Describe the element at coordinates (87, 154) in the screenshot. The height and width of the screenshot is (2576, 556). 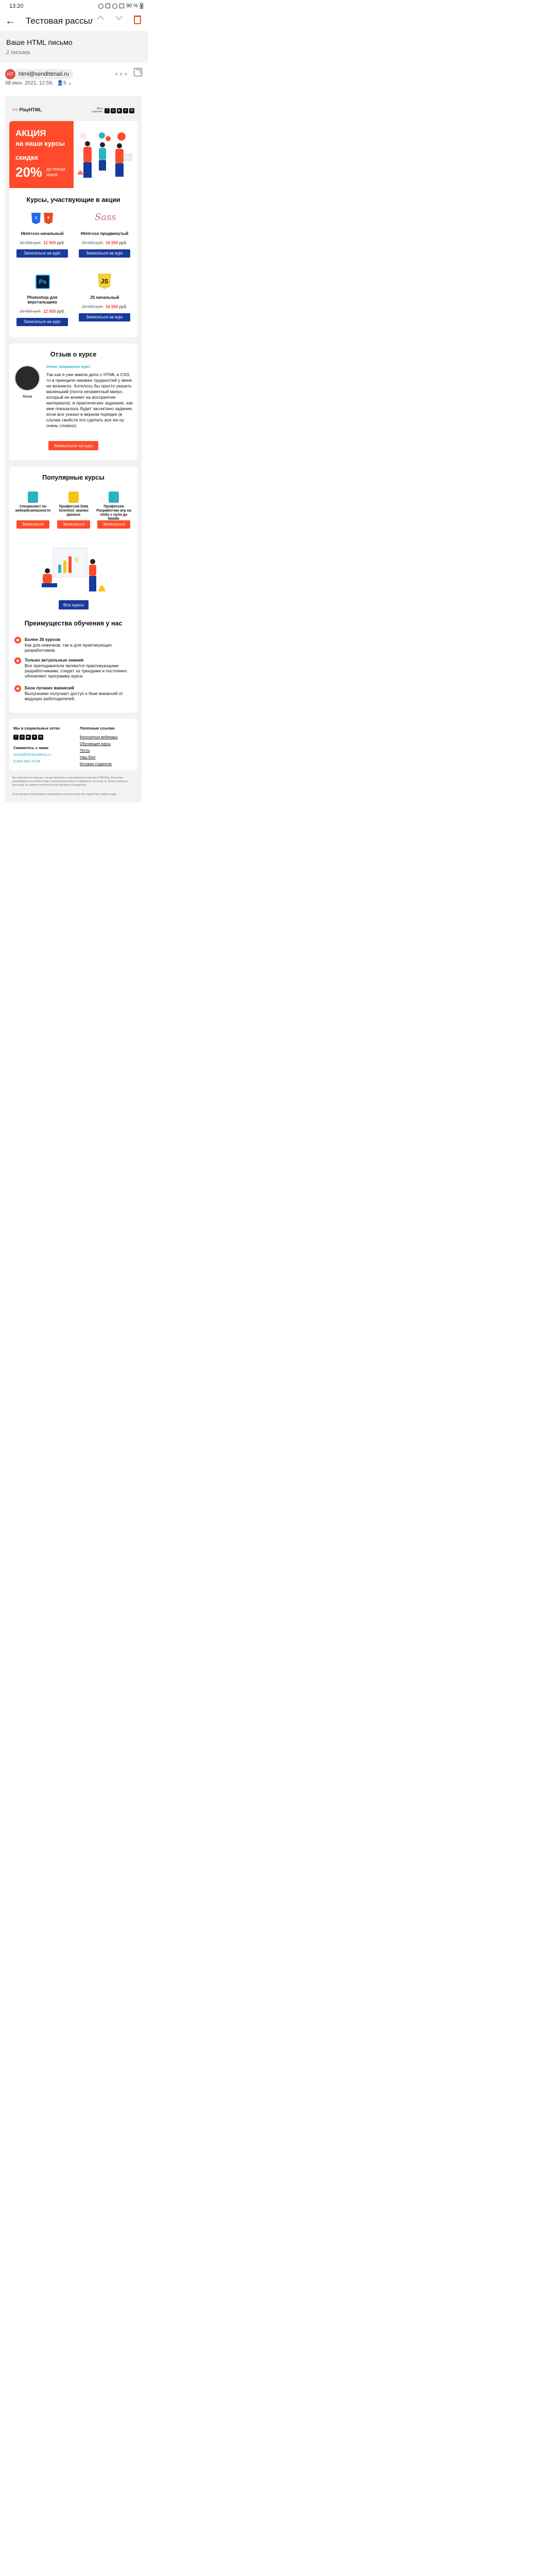
I see `person1-body` at that location.